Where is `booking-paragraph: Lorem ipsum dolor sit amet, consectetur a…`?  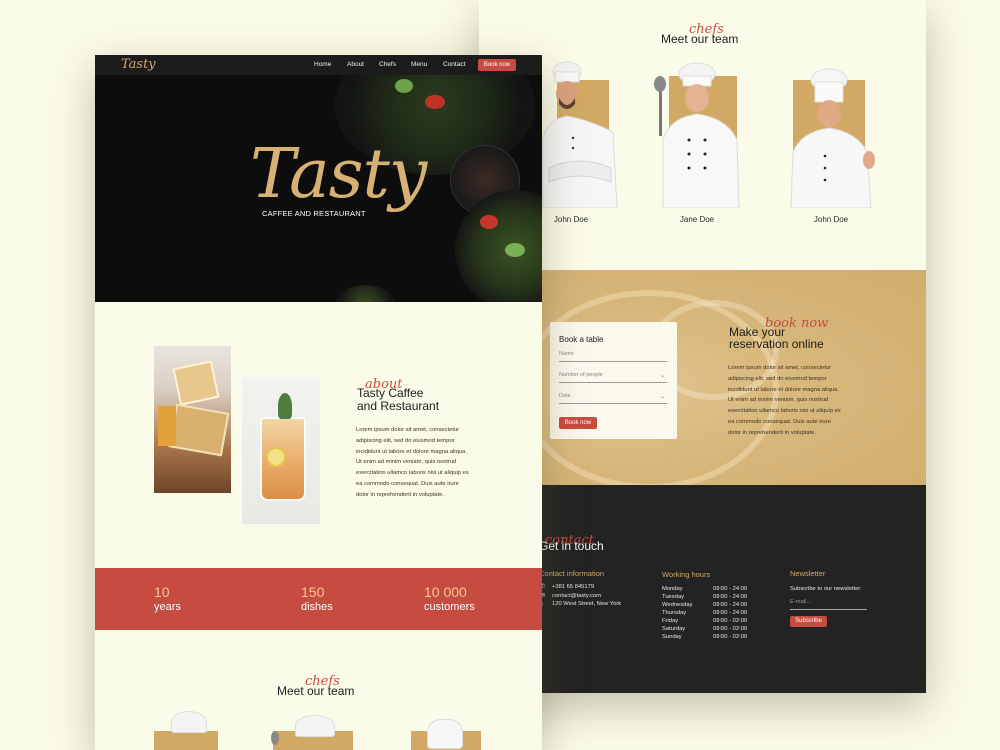 booking-paragraph: Lorem ipsum dolor sit amet, consectetur a… is located at coordinates (784, 400).